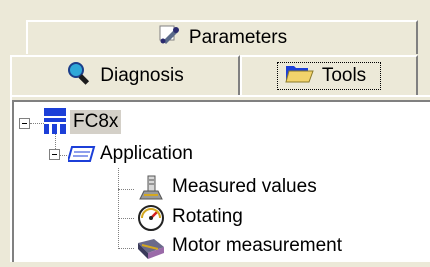 This screenshot has height=267, width=430. What do you see at coordinates (257, 246) in the screenshot?
I see `tree-node-motor-measurement: Motor measurement` at bounding box center [257, 246].